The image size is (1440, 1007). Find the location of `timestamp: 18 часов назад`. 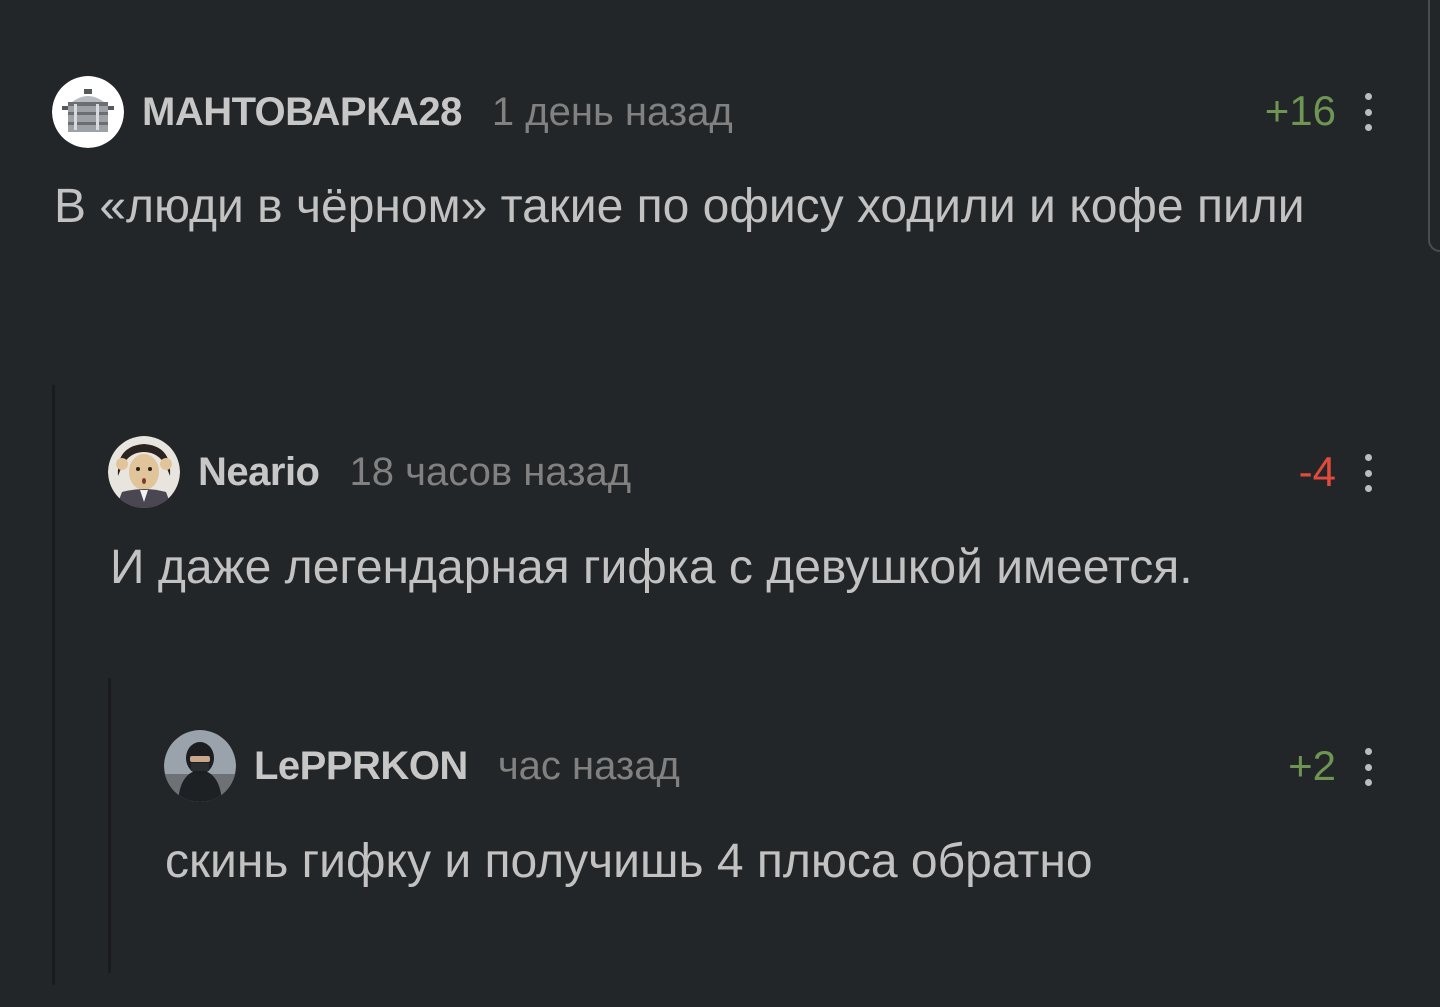

timestamp: 18 часов назад is located at coordinates (491, 472).